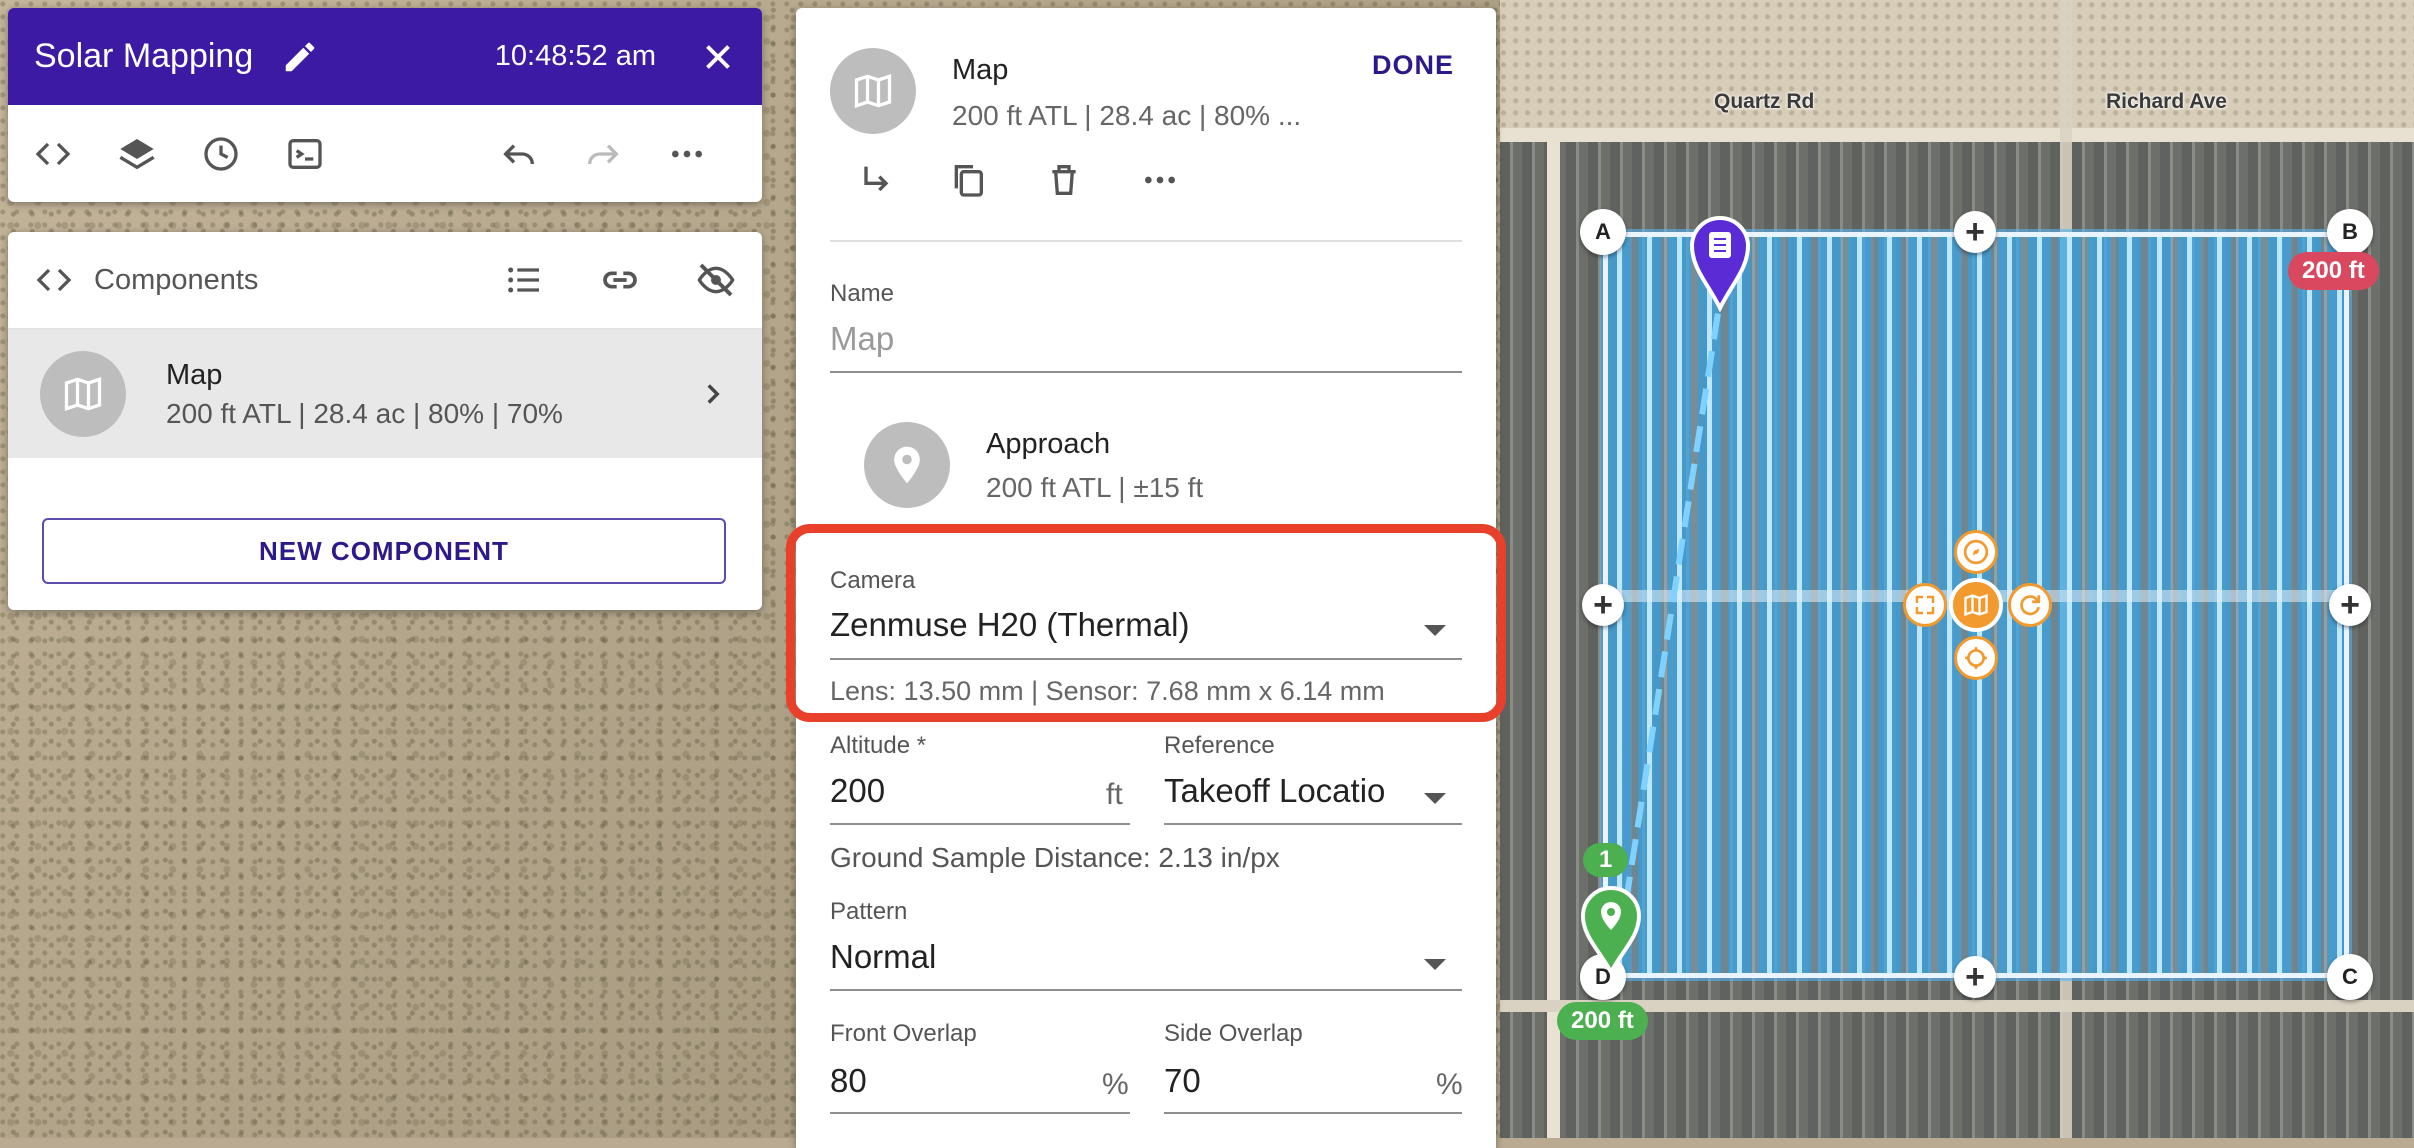 This screenshot has height=1148, width=2414. I want to click on side-overlap-unit: %, so click(1449, 1084).